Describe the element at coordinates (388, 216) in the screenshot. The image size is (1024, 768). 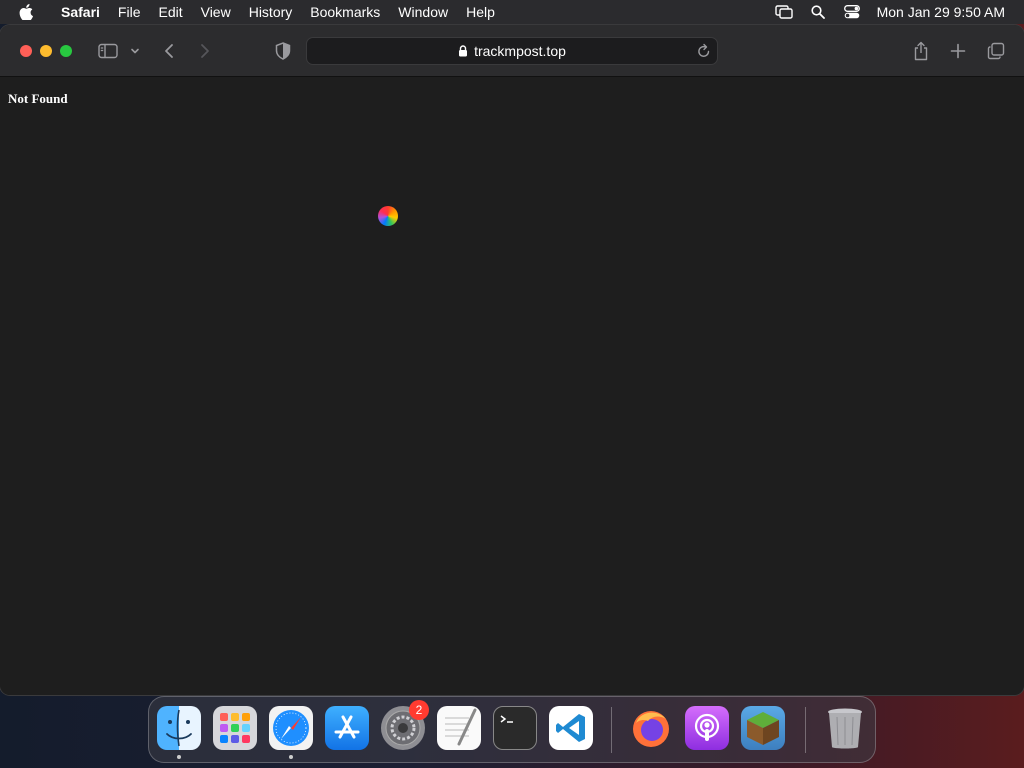
I see `busy-spinner-icon` at that location.